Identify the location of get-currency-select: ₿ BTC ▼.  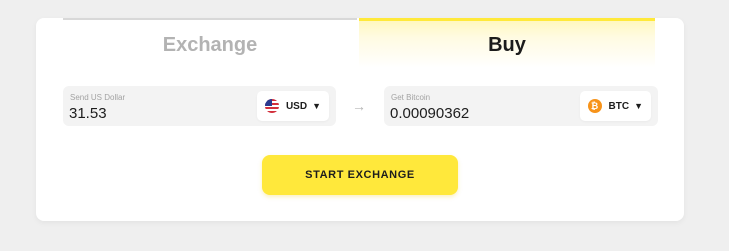
(615, 106).